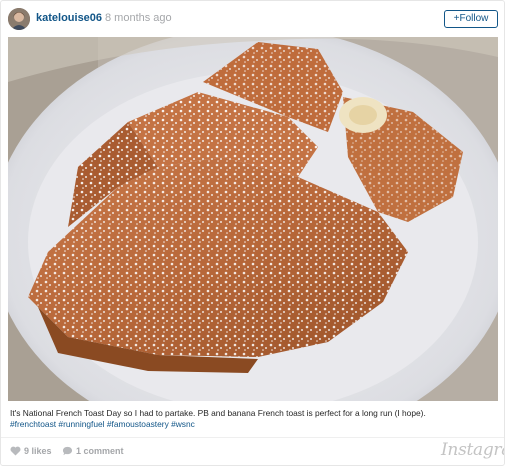  I want to click on likes-count: 9 likes, so click(31, 451).